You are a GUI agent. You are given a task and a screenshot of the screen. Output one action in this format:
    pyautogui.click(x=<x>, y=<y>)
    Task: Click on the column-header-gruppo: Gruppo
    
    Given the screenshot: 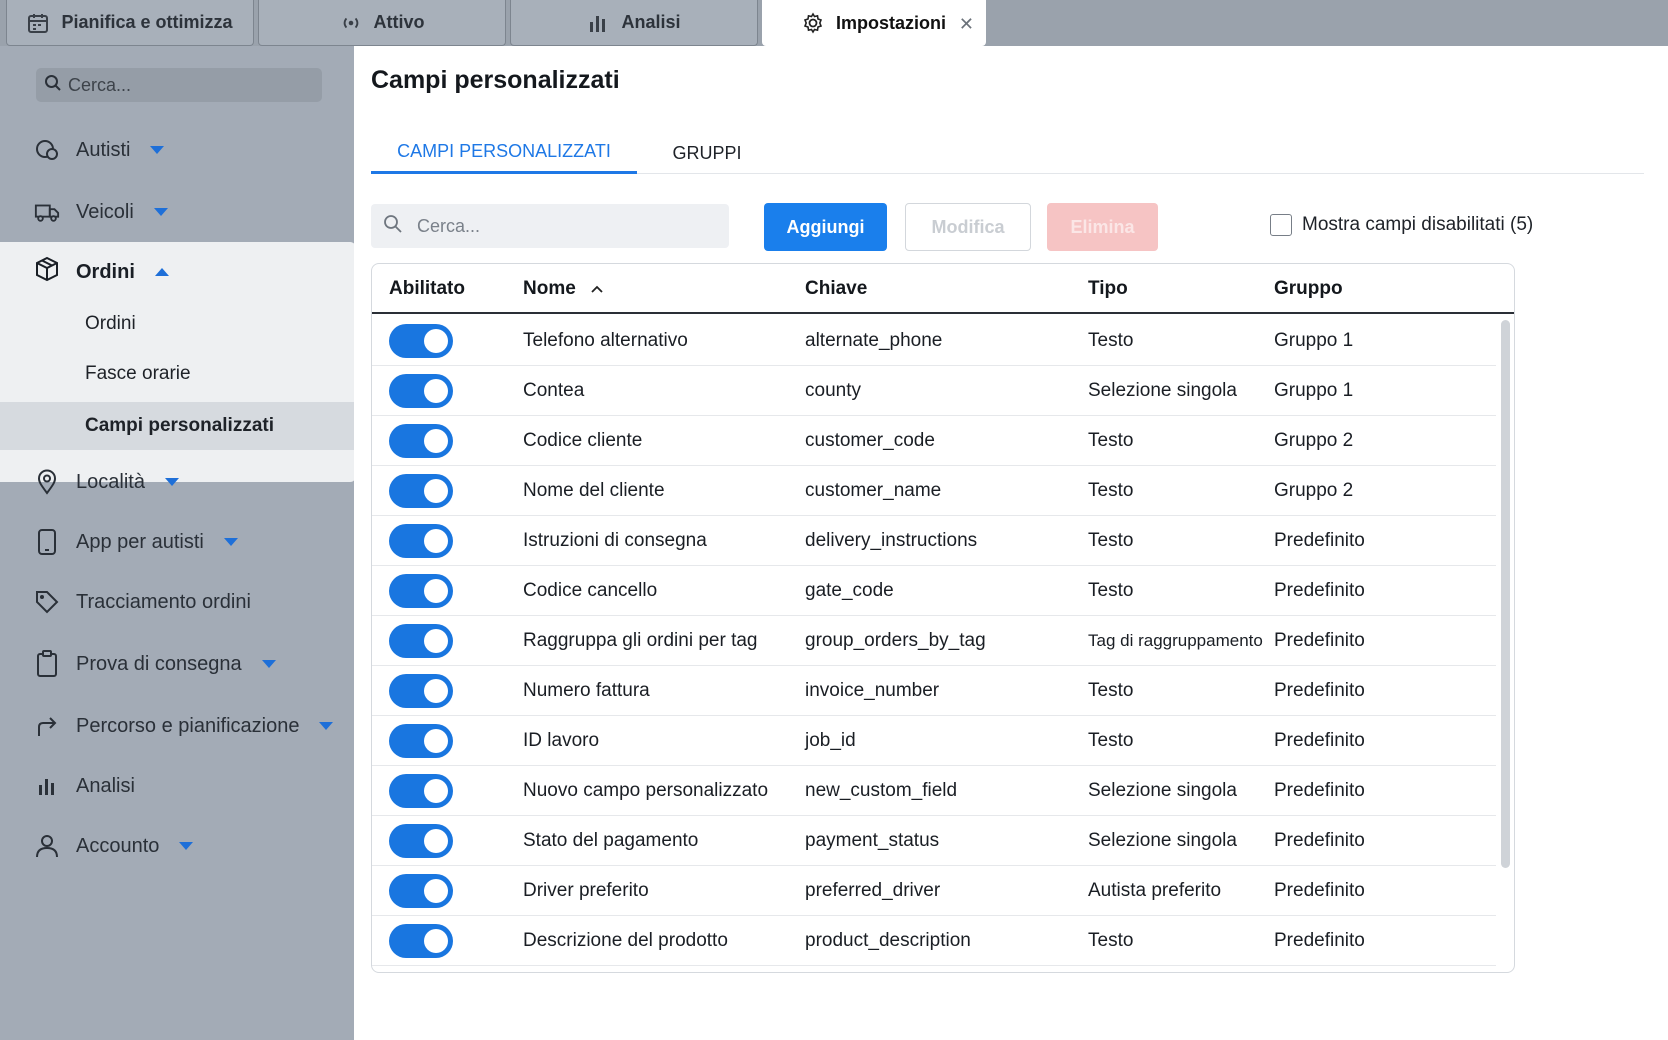 What is the action you would take?
    pyautogui.click(x=1308, y=289)
    